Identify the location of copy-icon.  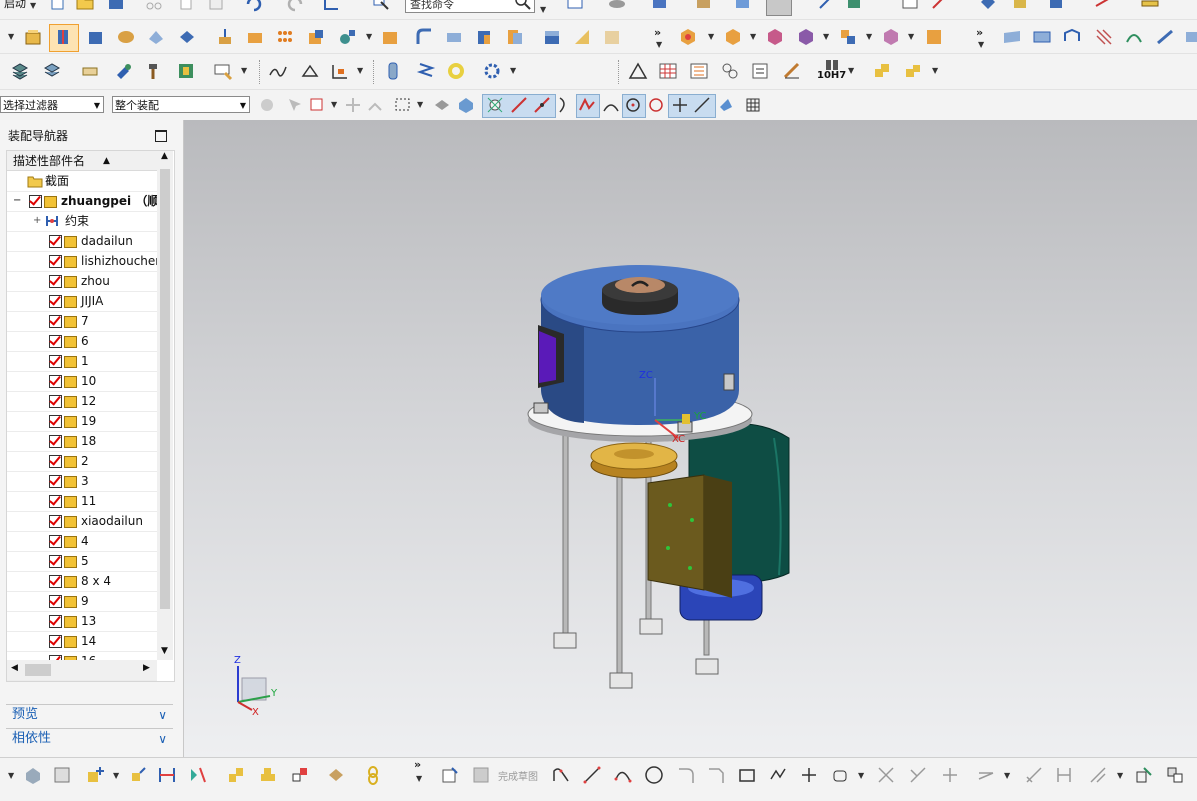
(186, 6).